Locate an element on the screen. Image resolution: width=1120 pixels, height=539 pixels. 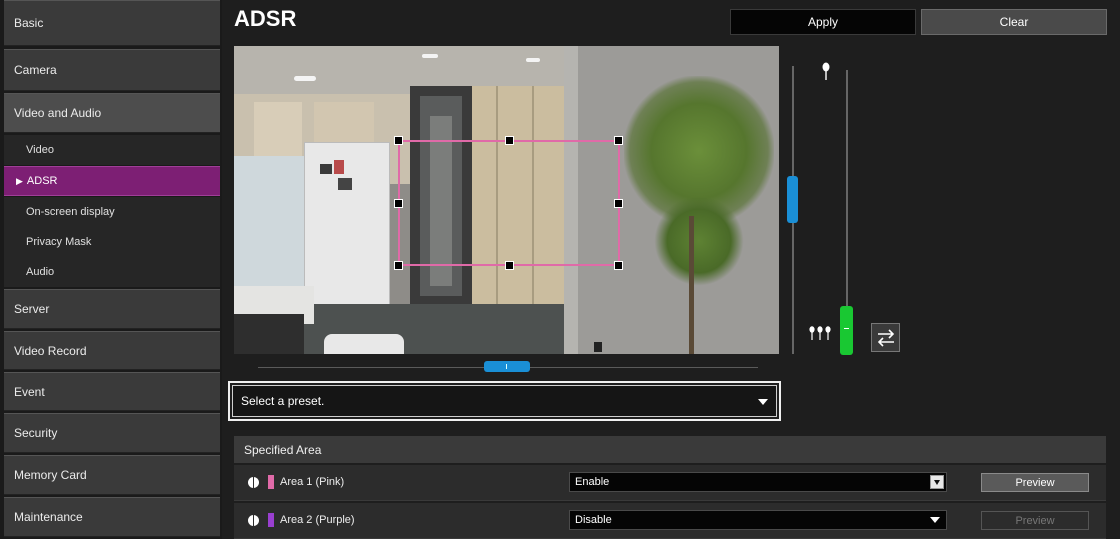
nav-label: Video Record is located at coordinates (50, 350).